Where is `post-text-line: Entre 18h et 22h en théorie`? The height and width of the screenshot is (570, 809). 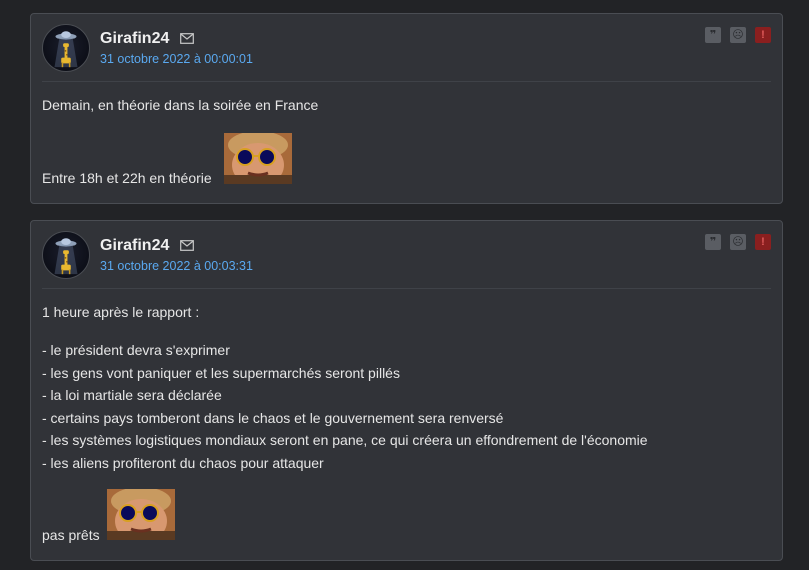
post-text-line: Entre 18h et 22h en théorie is located at coordinates (127, 178).